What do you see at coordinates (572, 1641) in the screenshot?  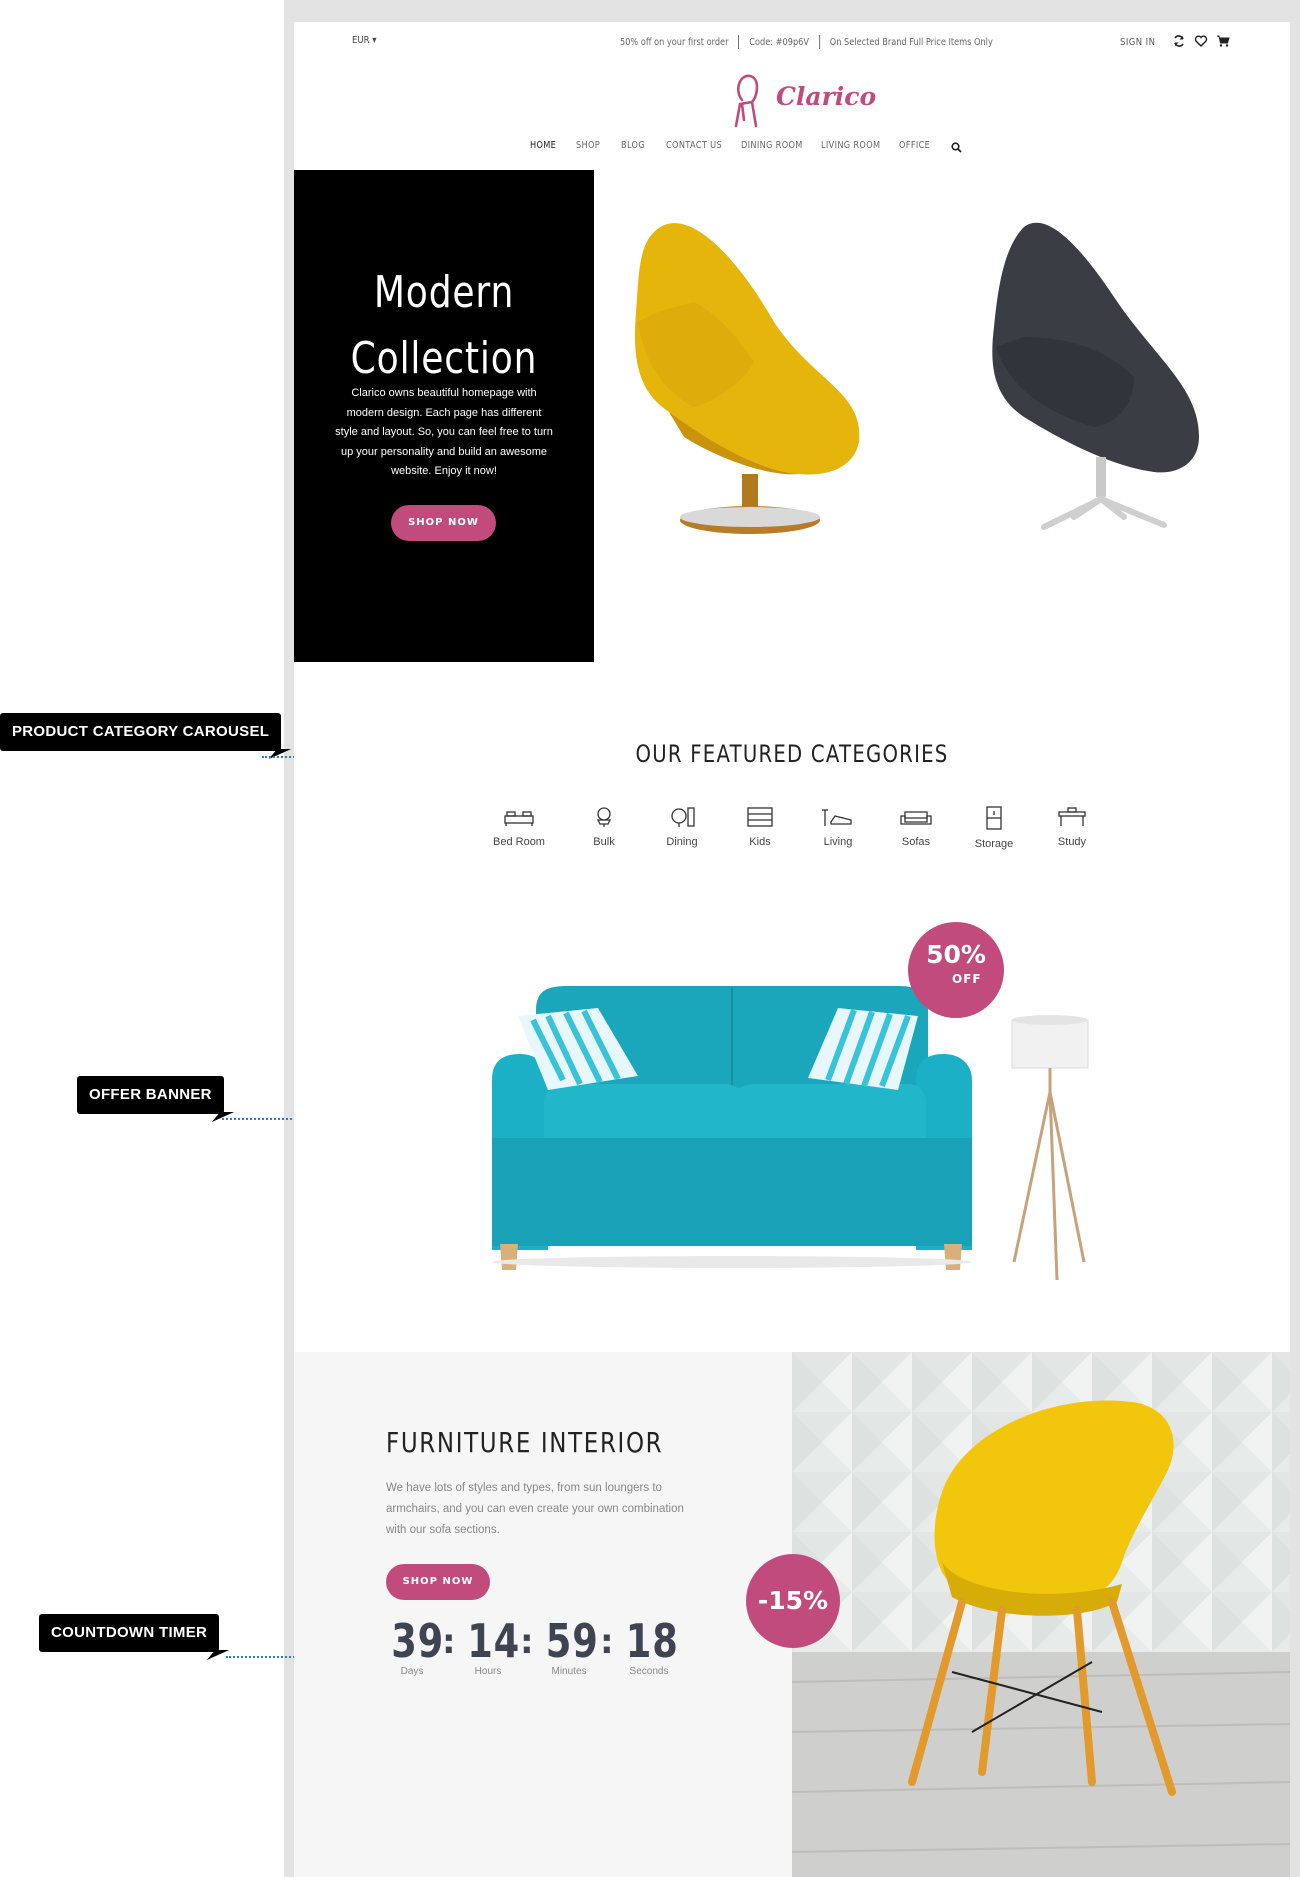 I see `timer-minutes-value: 59` at bounding box center [572, 1641].